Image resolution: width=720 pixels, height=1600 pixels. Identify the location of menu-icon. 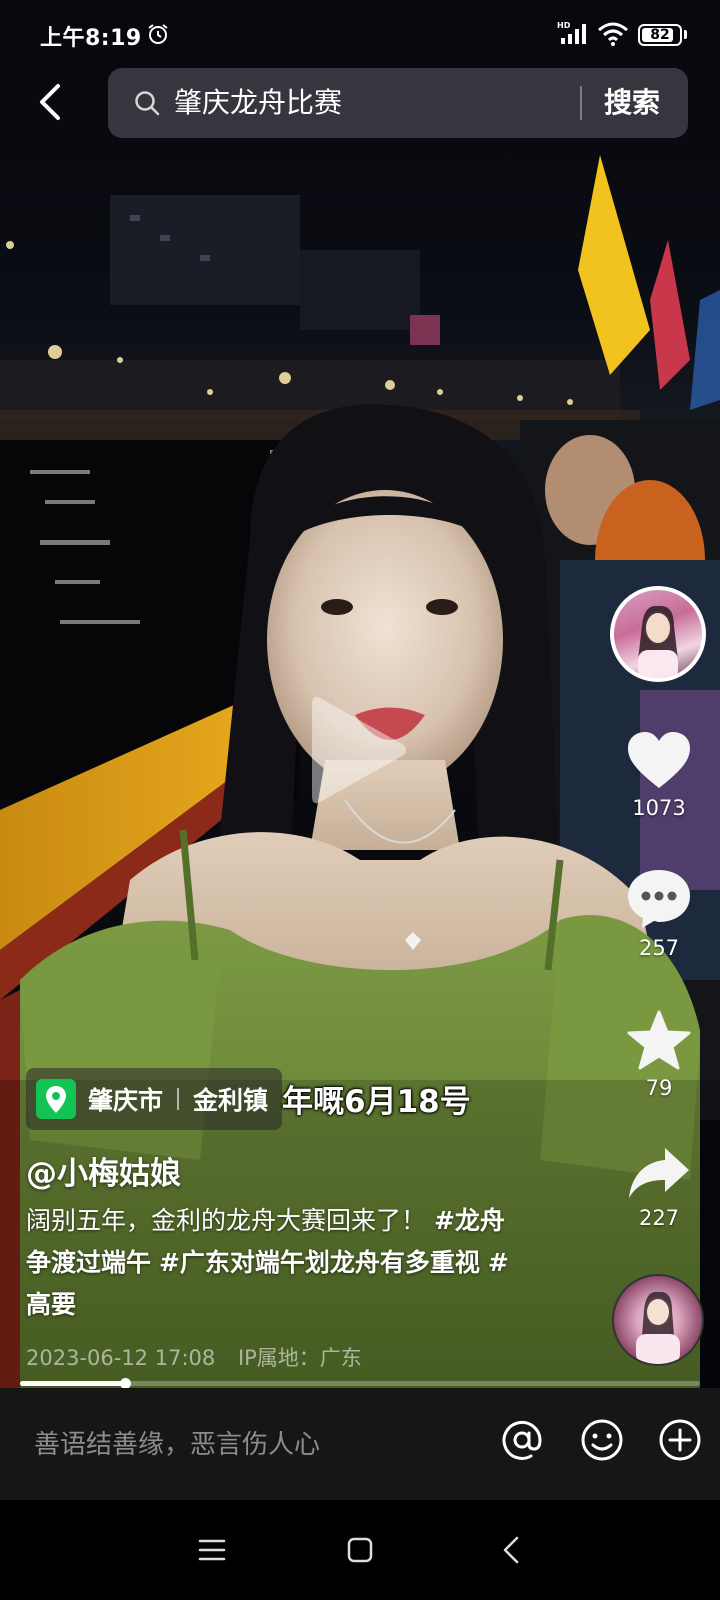
(212, 1550).